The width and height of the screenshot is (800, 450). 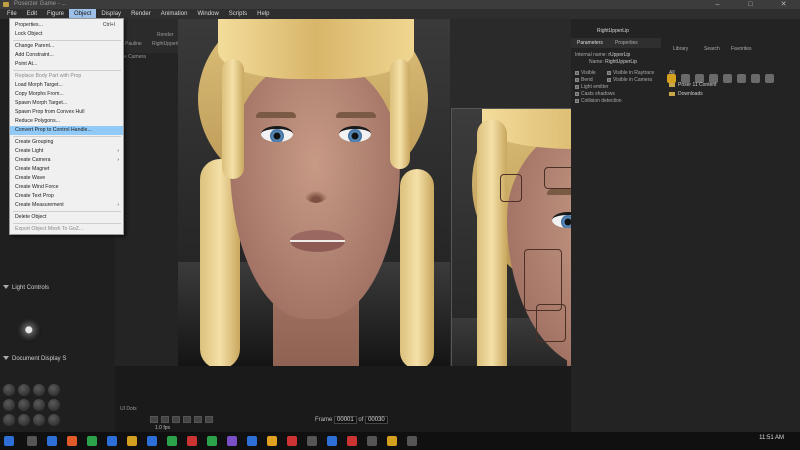 I want to click on props-library-icon, so click(x=741, y=78).